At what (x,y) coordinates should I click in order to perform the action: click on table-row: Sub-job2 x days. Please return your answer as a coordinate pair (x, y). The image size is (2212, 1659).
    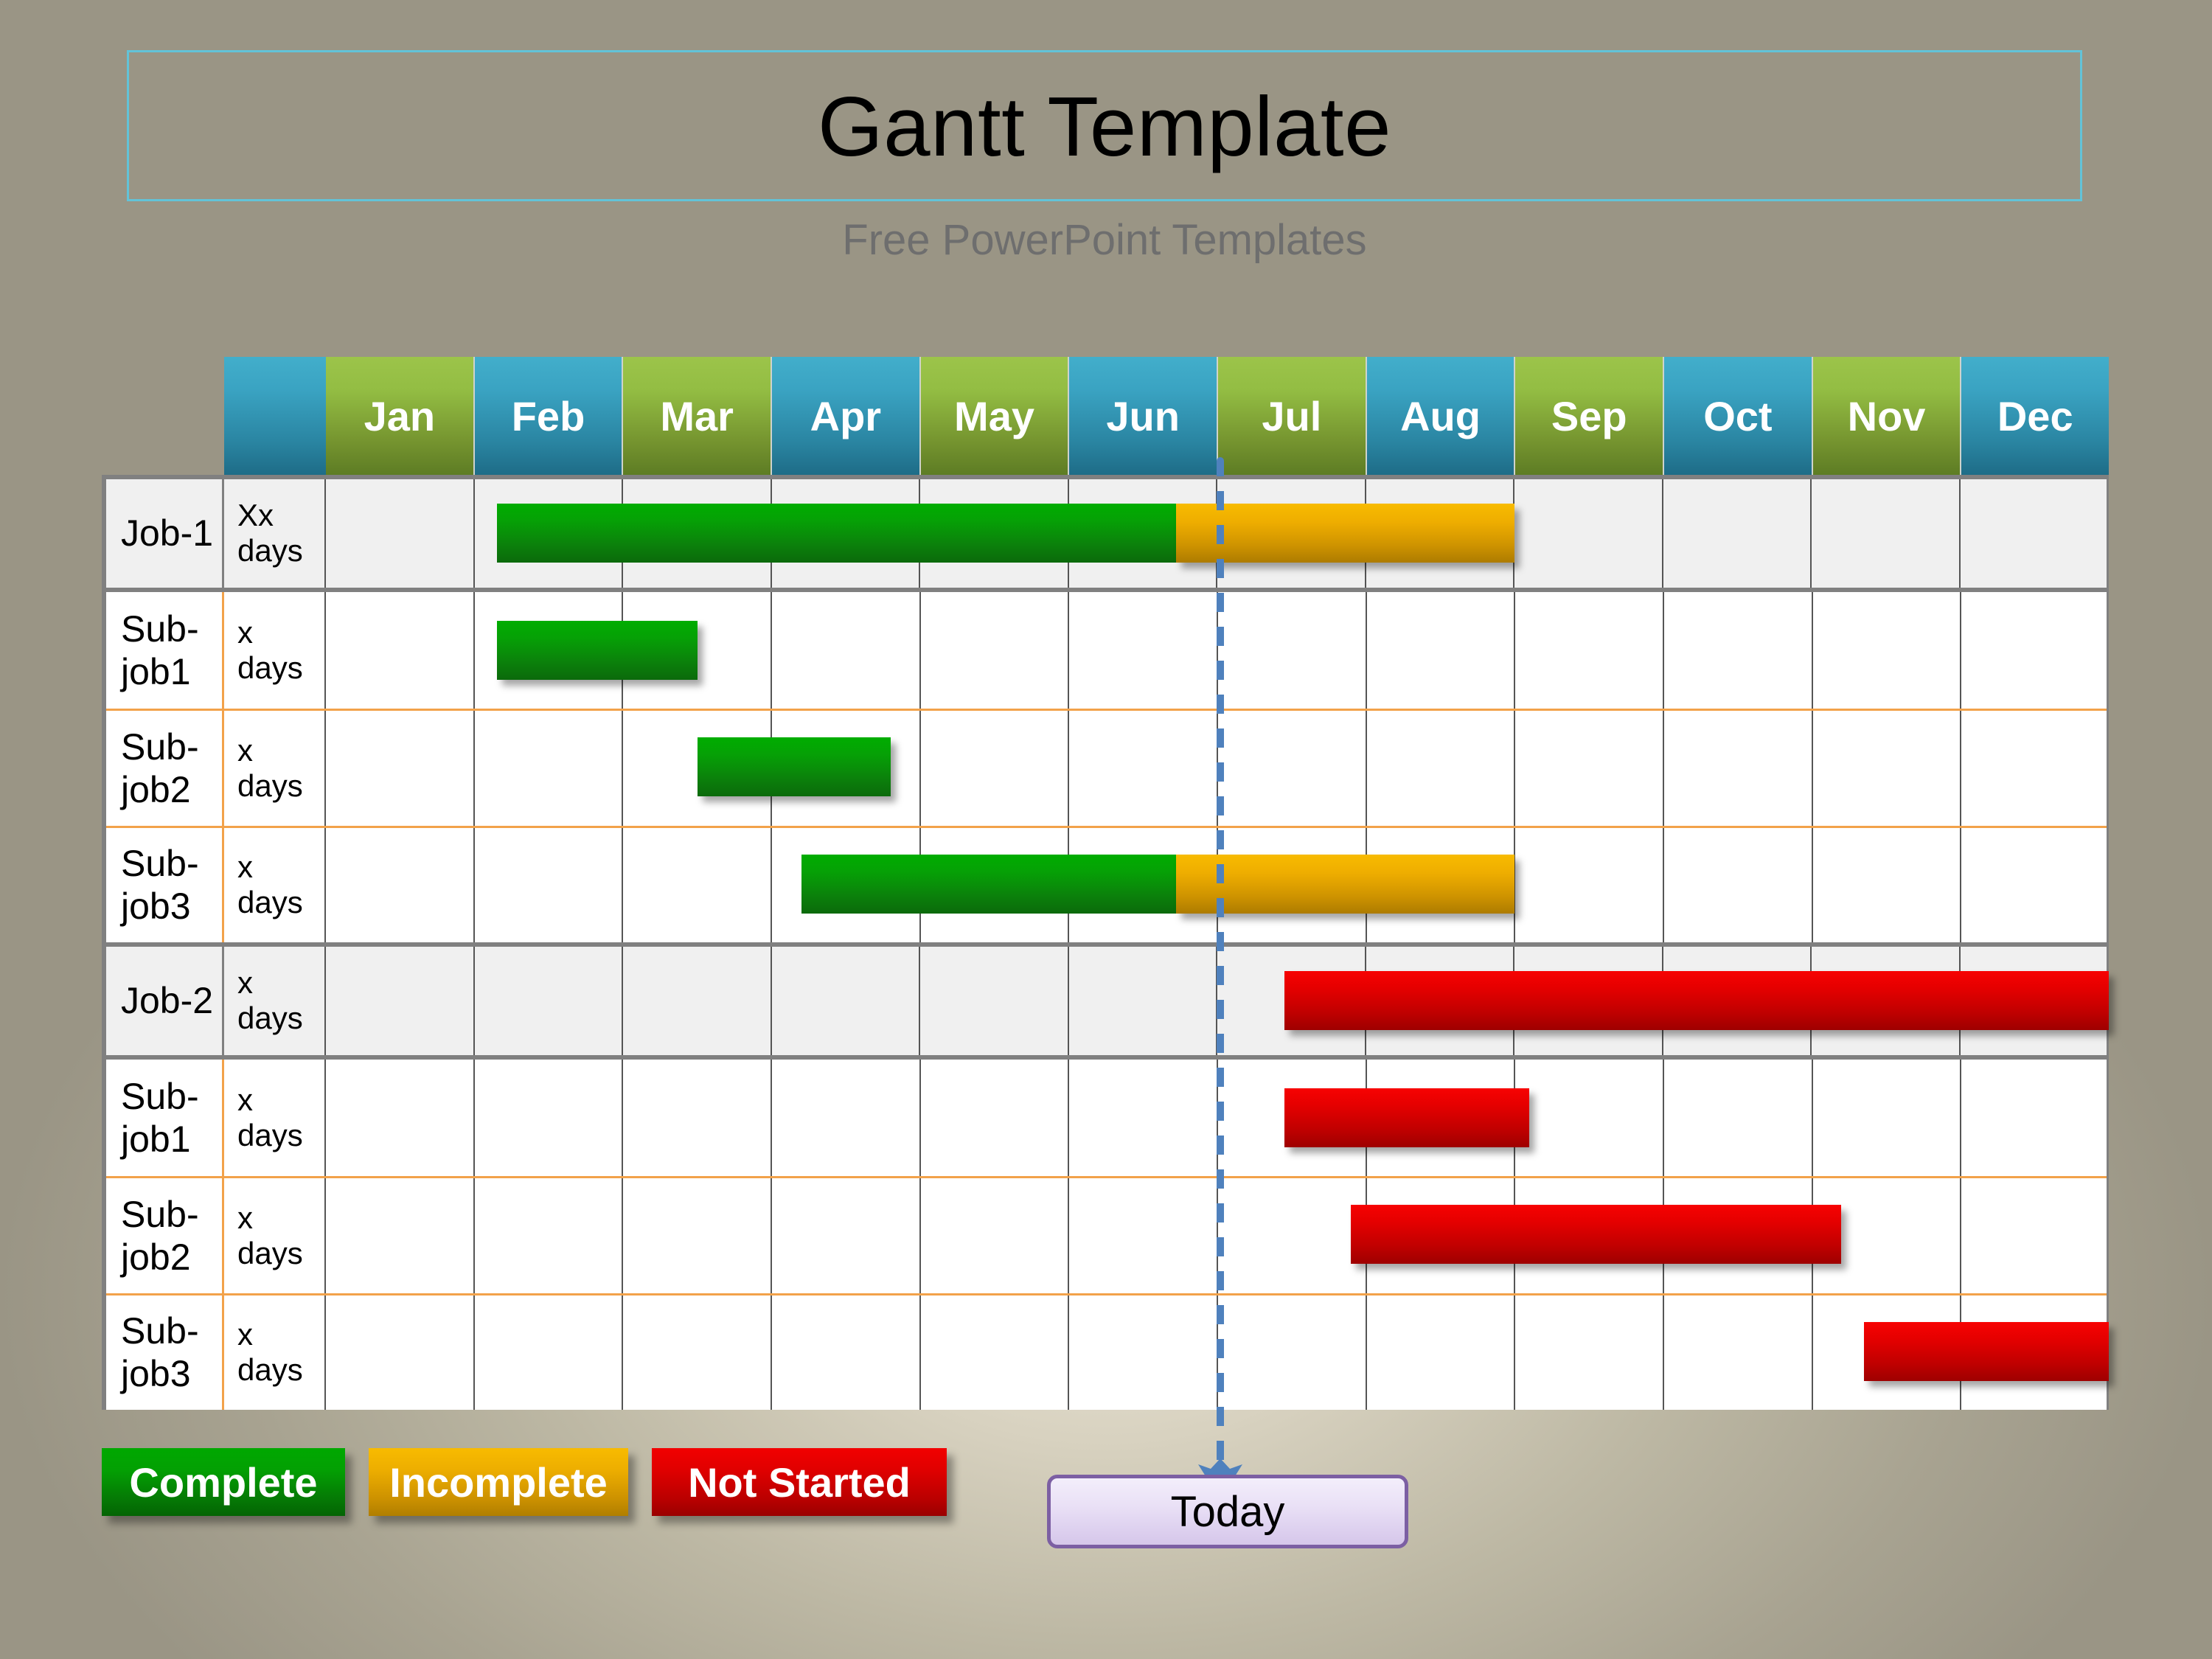
    Looking at the image, I should click on (1105, 1234).